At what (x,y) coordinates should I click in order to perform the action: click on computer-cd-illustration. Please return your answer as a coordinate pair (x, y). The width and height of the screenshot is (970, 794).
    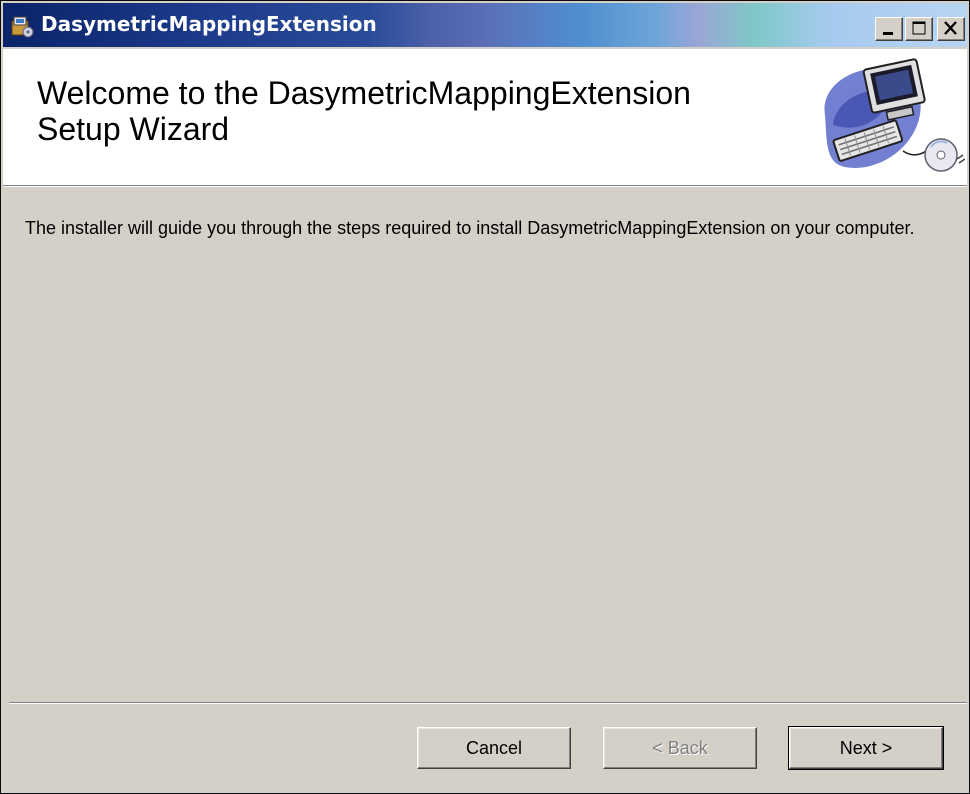
    Looking at the image, I should click on (894, 115).